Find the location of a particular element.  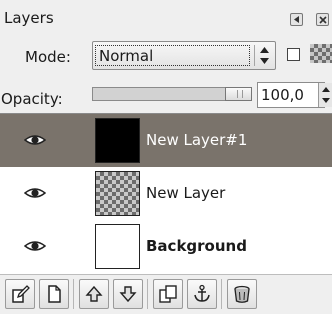

mode-label: Mode: is located at coordinates (48, 57).